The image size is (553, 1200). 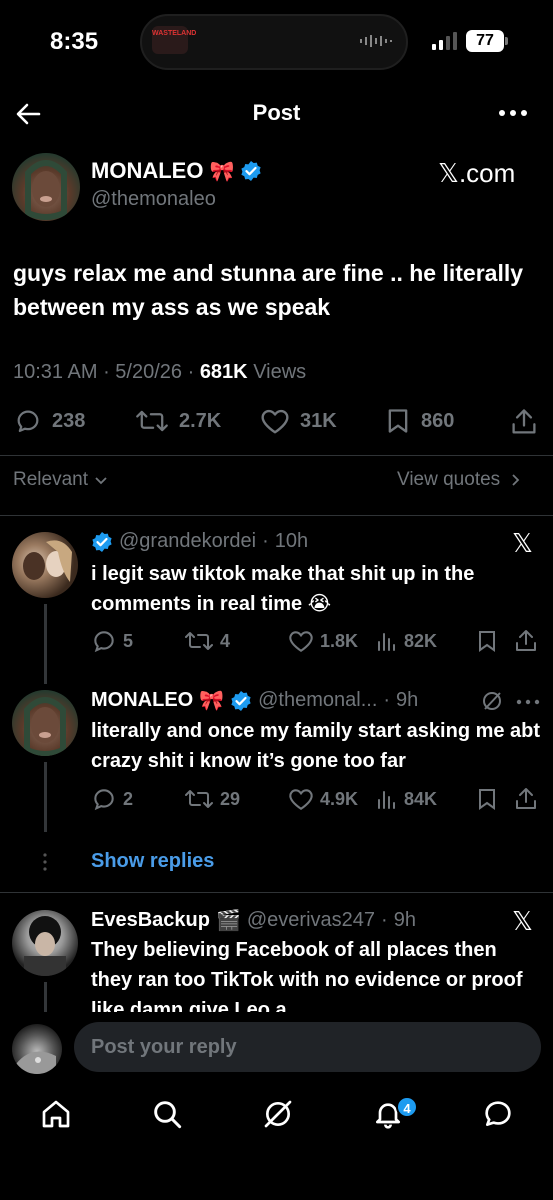 What do you see at coordinates (291, 541) in the screenshot?
I see `reply-age: 10h` at bounding box center [291, 541].